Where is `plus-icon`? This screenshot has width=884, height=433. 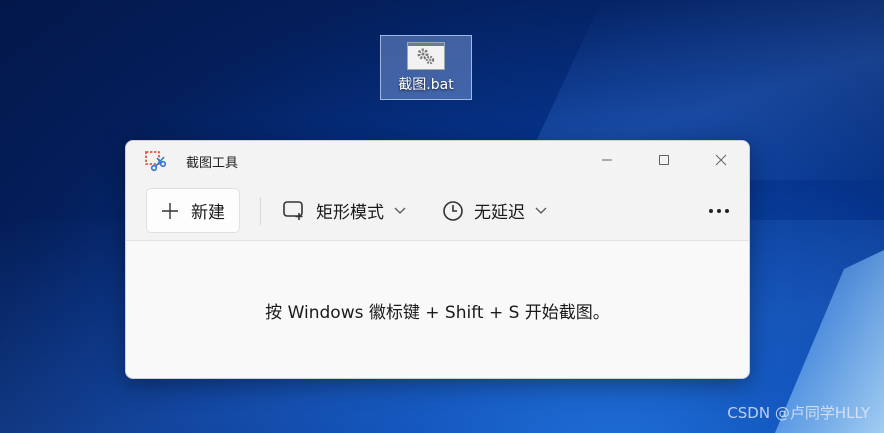
plus-icon is located at coordinates (170, 210).